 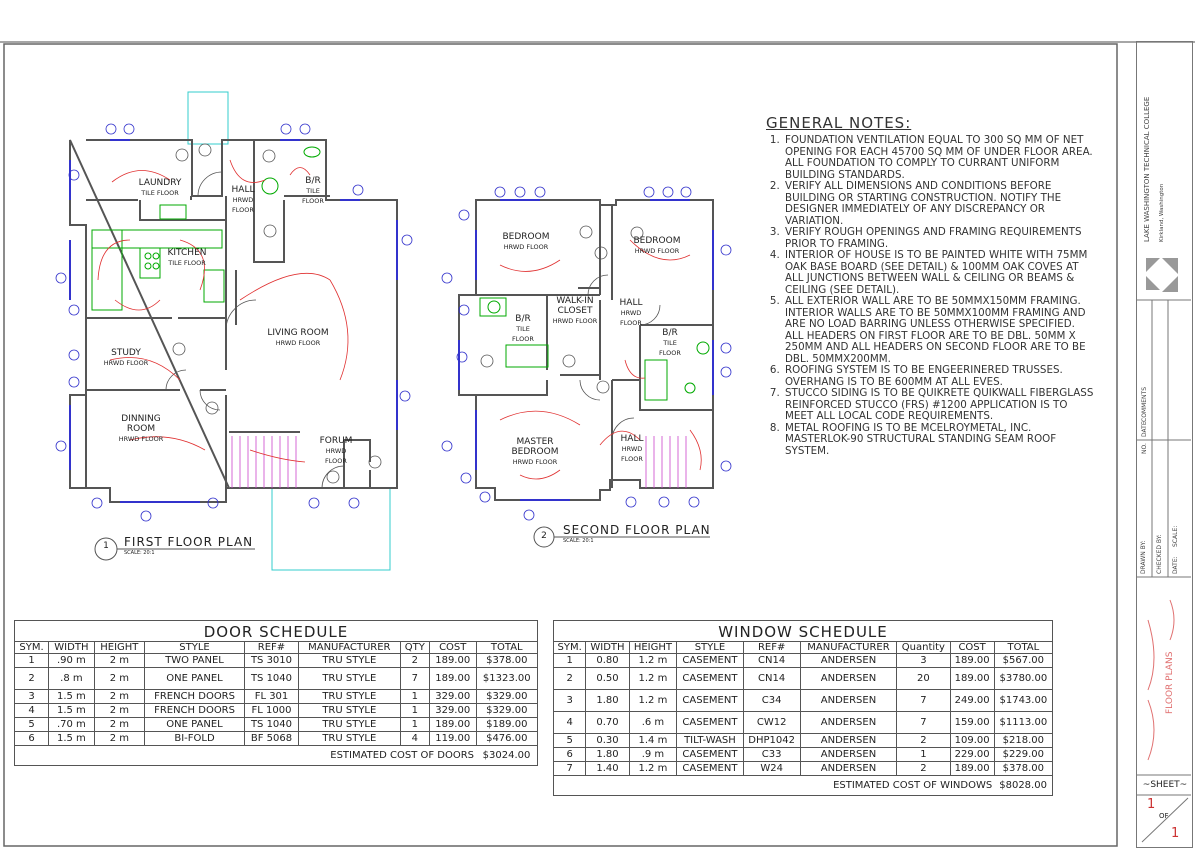 What do you see at coordinates (414, 647) in the screenshot?
I see `column-header: QTY` at bounding box center [414, 647].